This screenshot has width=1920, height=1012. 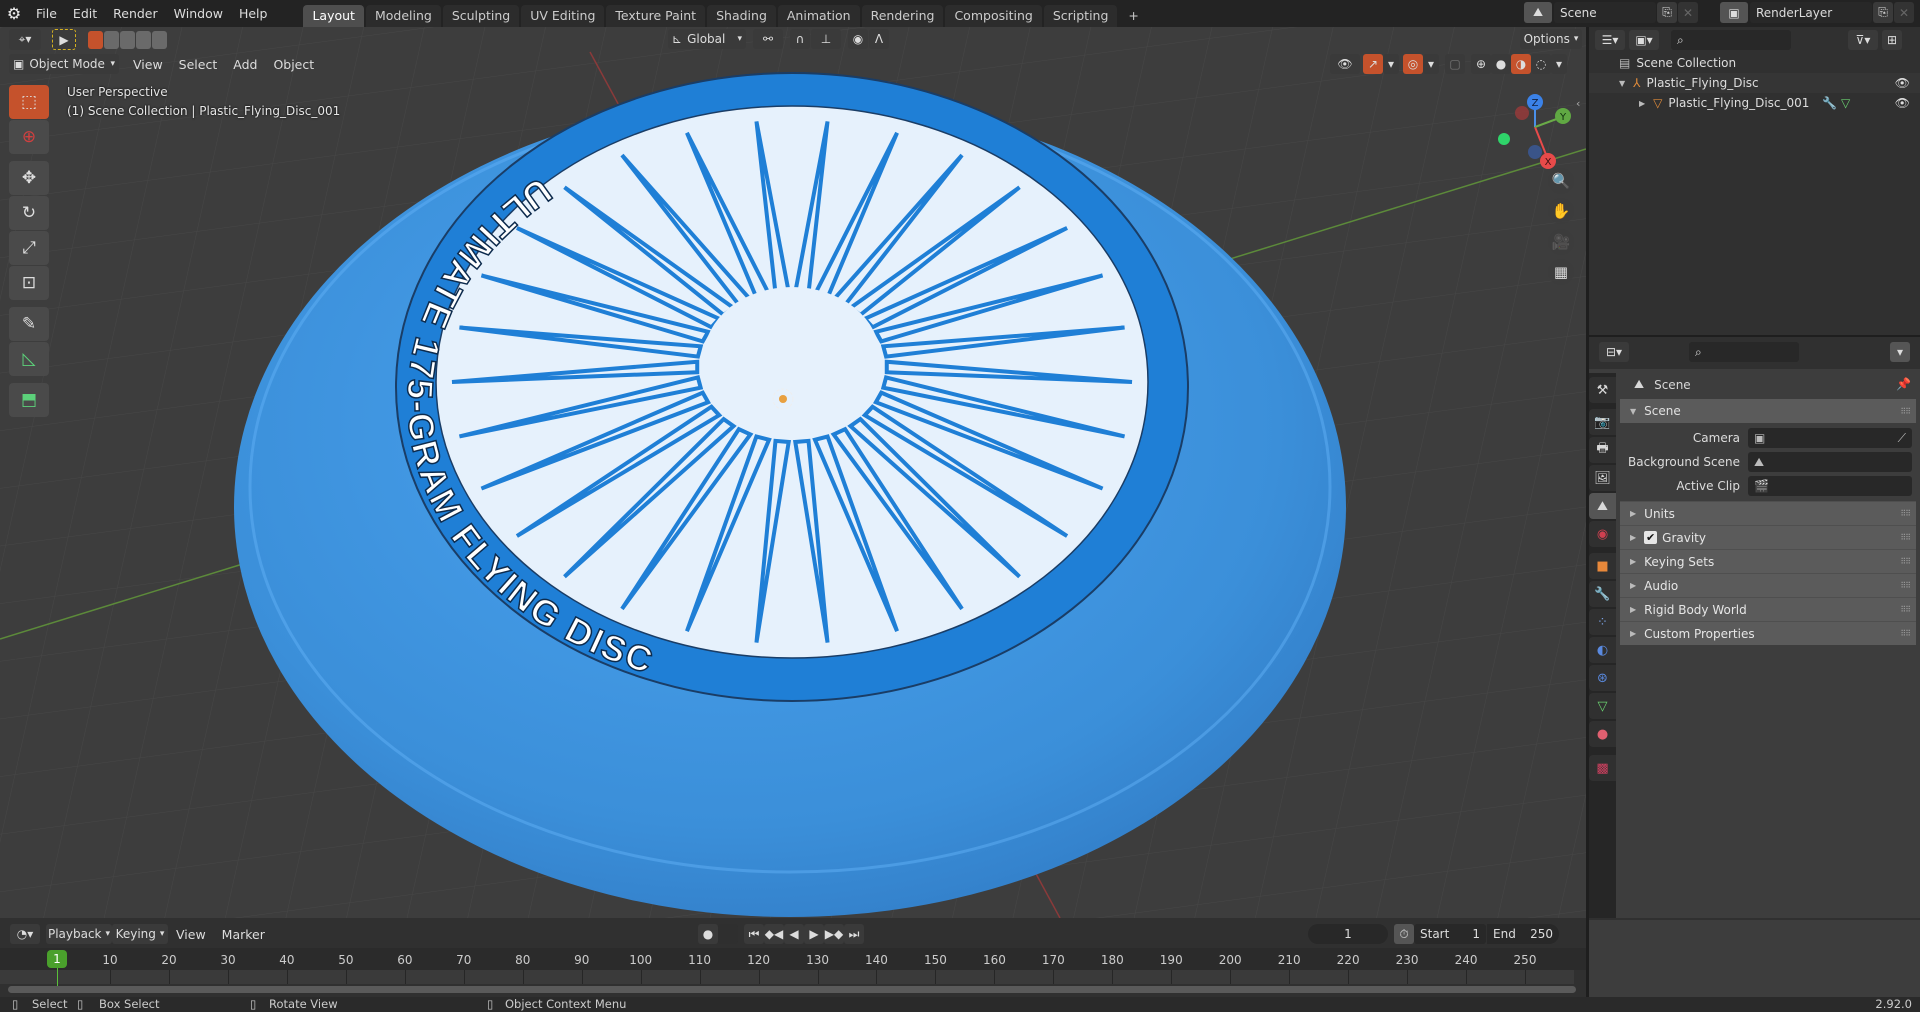 I want to click on zoom-view-icon: 🔍, so click(x=1561, y=181).